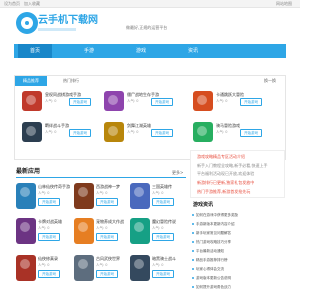 This screenshot has width=320, height=300. I want to click on game-name: 羁绊战斗手游, so click(57, 125).